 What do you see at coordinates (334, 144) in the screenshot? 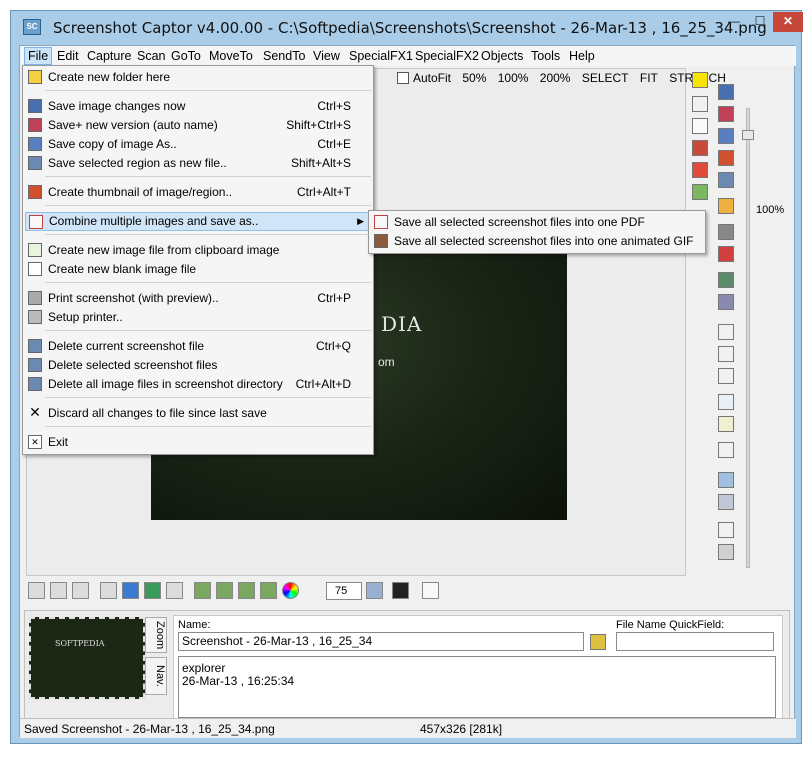
I see `menu-item-shortcut: Ctrl+E` at bounding box center [334, 144].